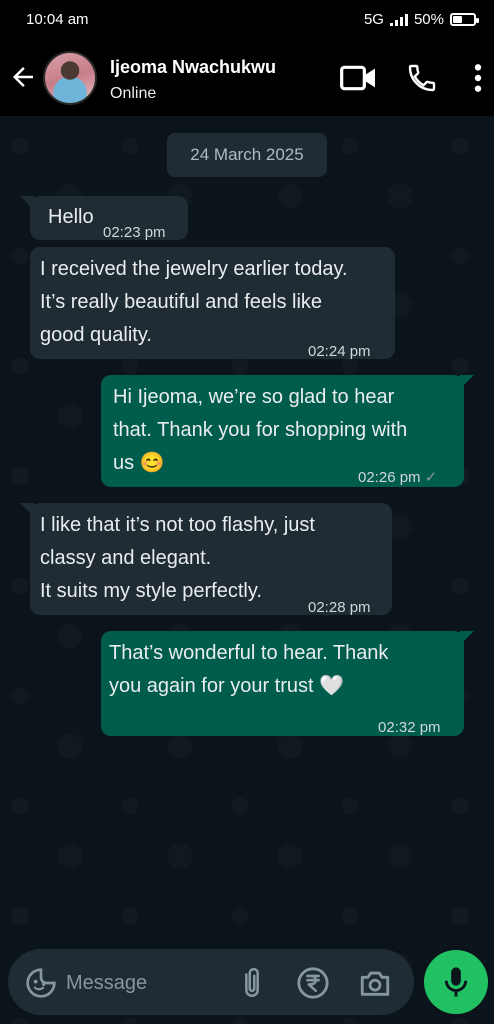 The width and height of the screenshot is (494, 1024). I want to click on message-time: 02:24 pm, so click(339, 351).